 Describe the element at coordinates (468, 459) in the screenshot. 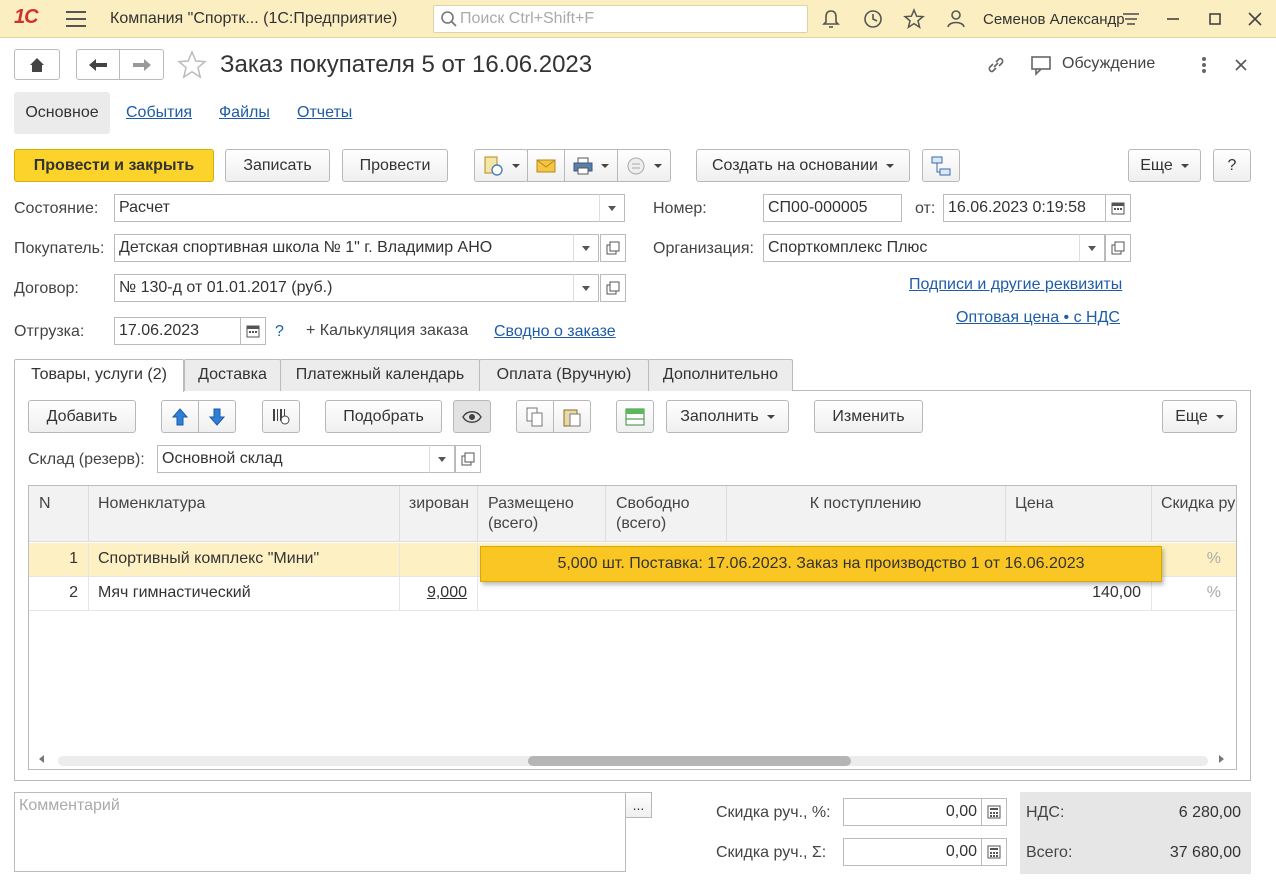

I see `warehouse-open-button` at that location.